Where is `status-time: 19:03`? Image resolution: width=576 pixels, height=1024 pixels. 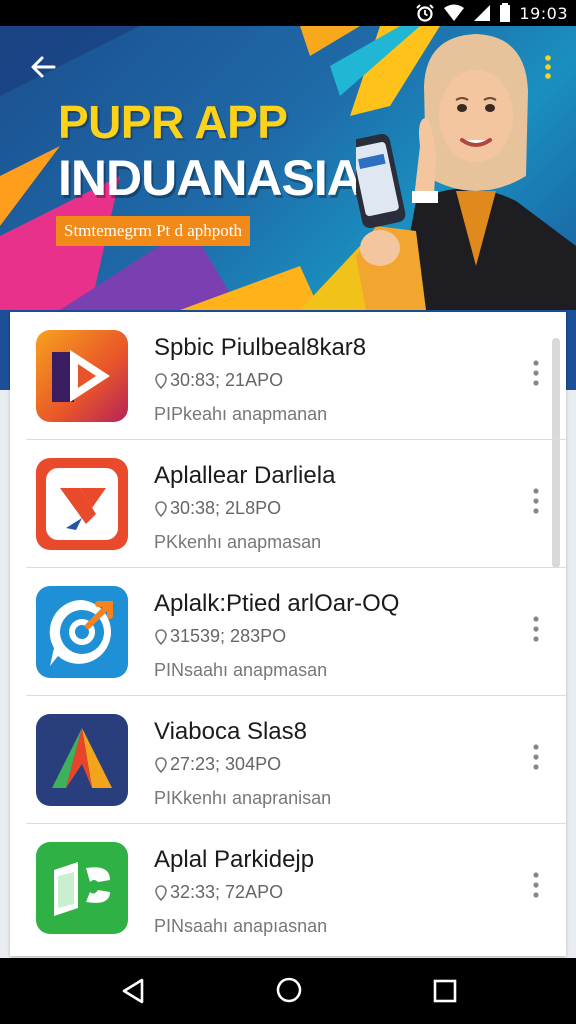 status-time: 19:03 is located at coordinates (543, 13).